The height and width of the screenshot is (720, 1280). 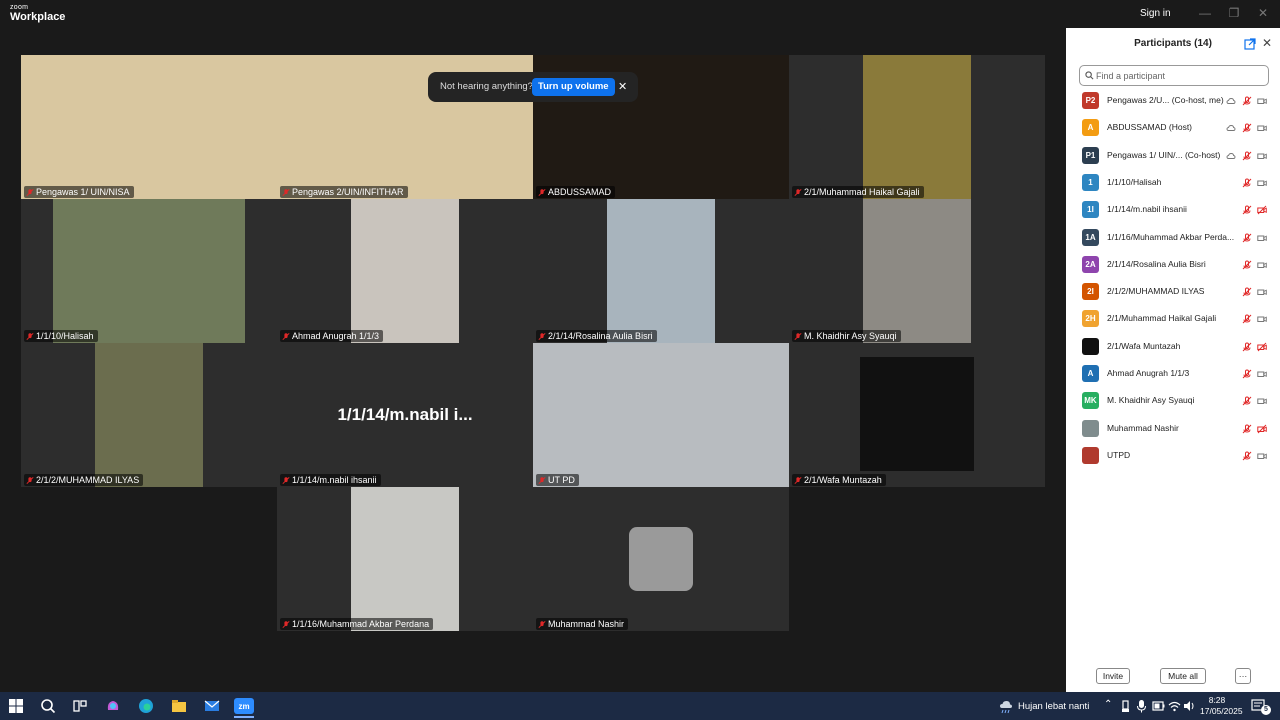 I want to click on microphone-icon, so click(x=1141, y=706).